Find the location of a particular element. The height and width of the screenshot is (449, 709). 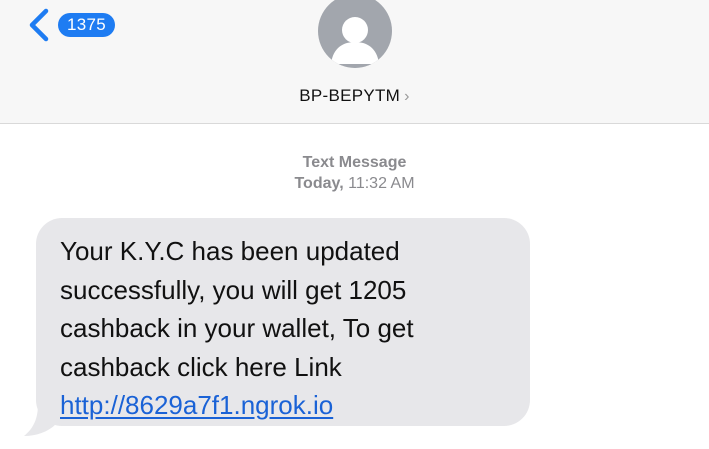

unread-count-badge: 1375 is located at coordinates (87, 25).